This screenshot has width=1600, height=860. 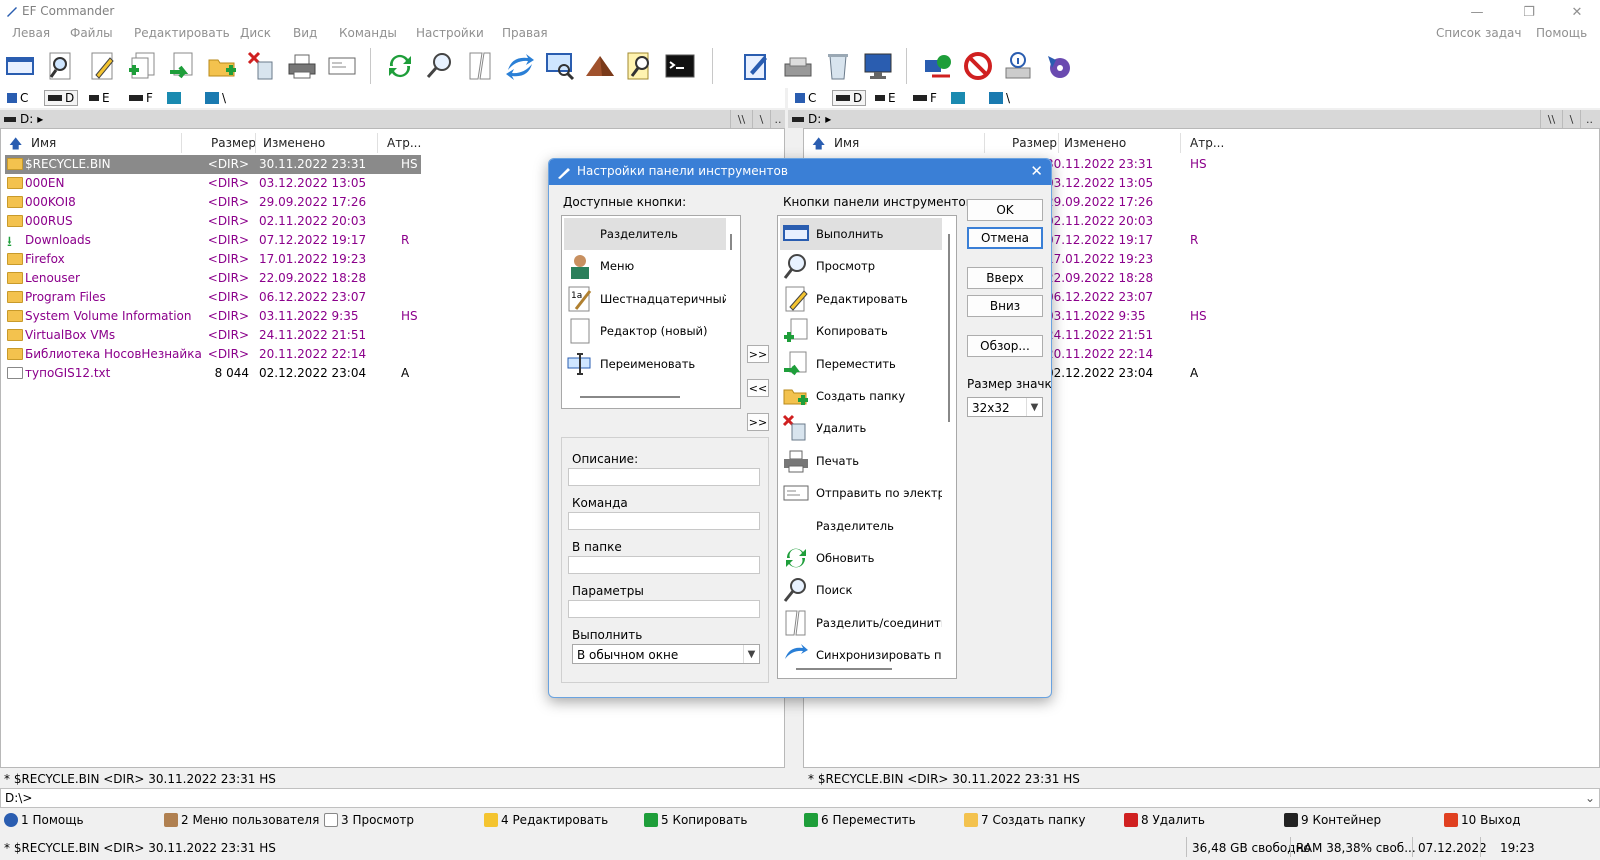 What do you see at coordinates (645, 331) in the screenshot?
I see `list-item: Редактор (новый)` at bounding box center [645, 331].